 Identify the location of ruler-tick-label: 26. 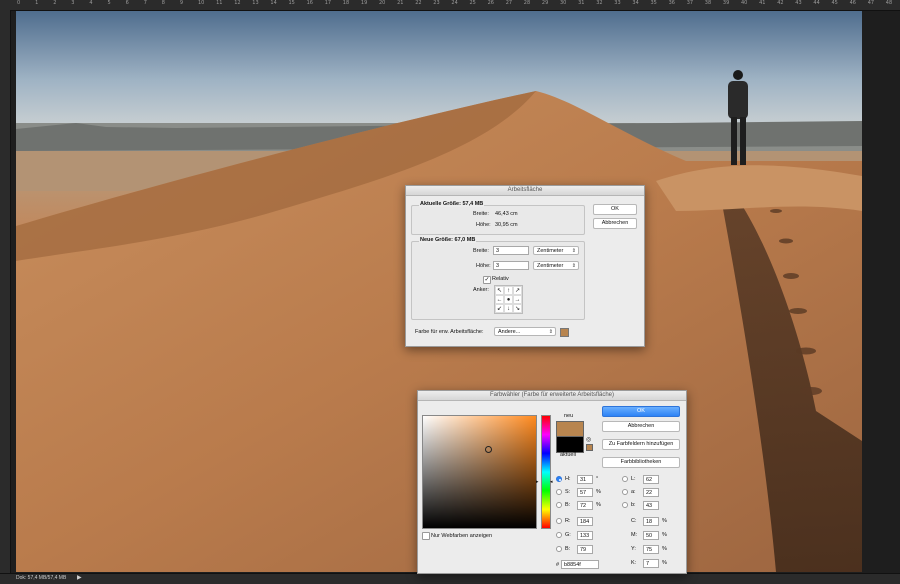
(490, 3).